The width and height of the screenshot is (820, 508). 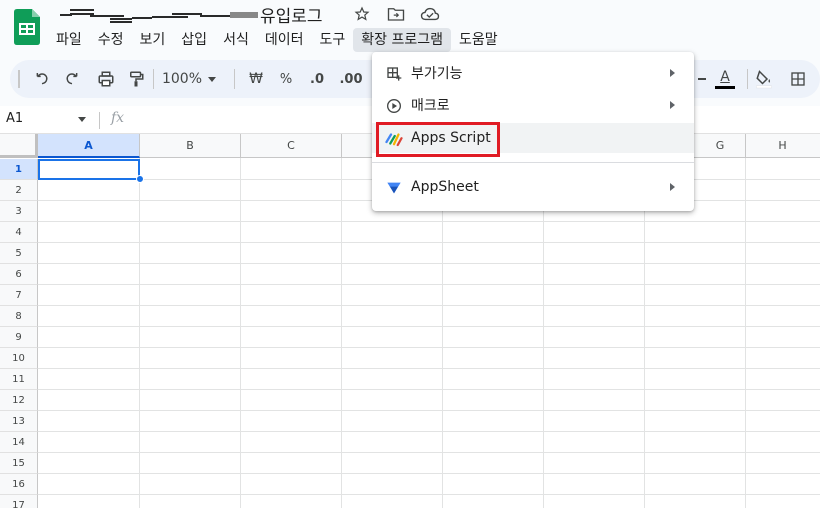 What do you see at coordinates (798, 79) in the screenshot?
I see `borders-icon` at bounding box center [798, 79].